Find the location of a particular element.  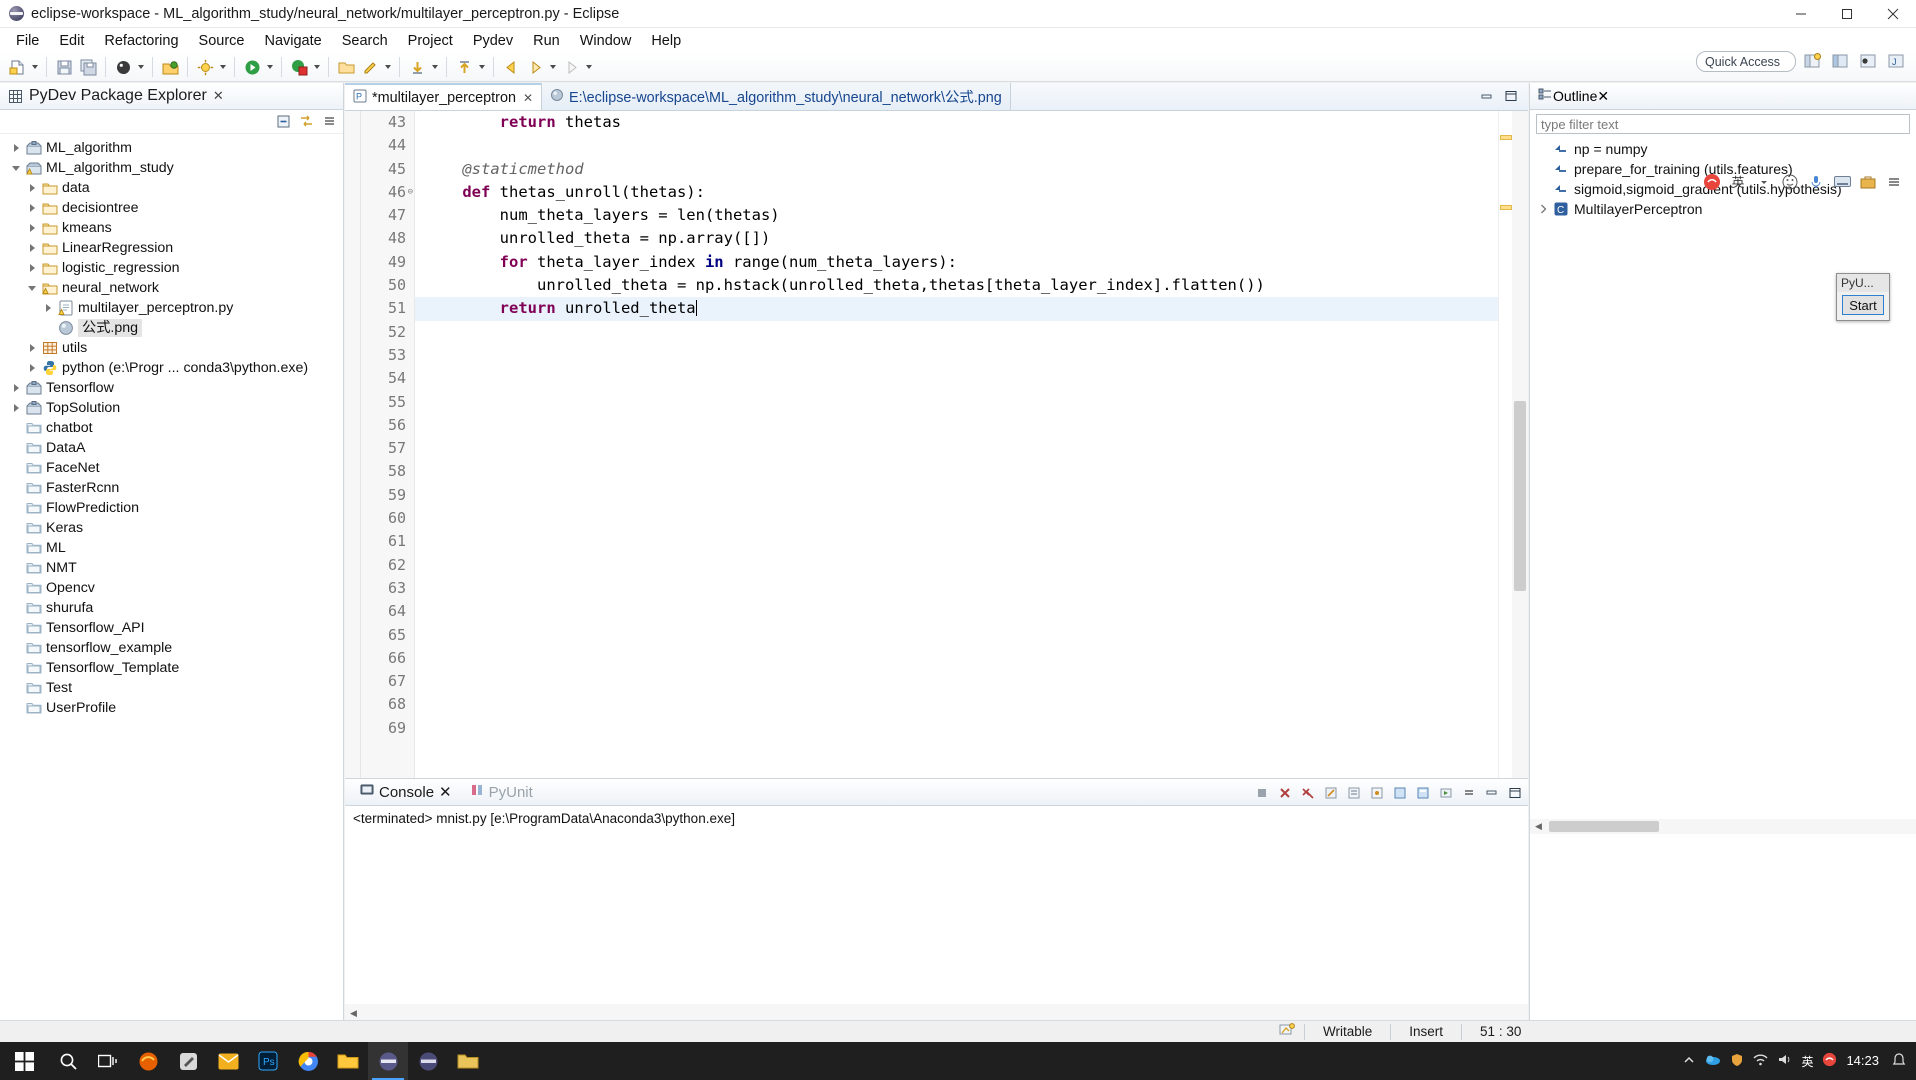

open-resource-icon is located at coordinates (170, 67).